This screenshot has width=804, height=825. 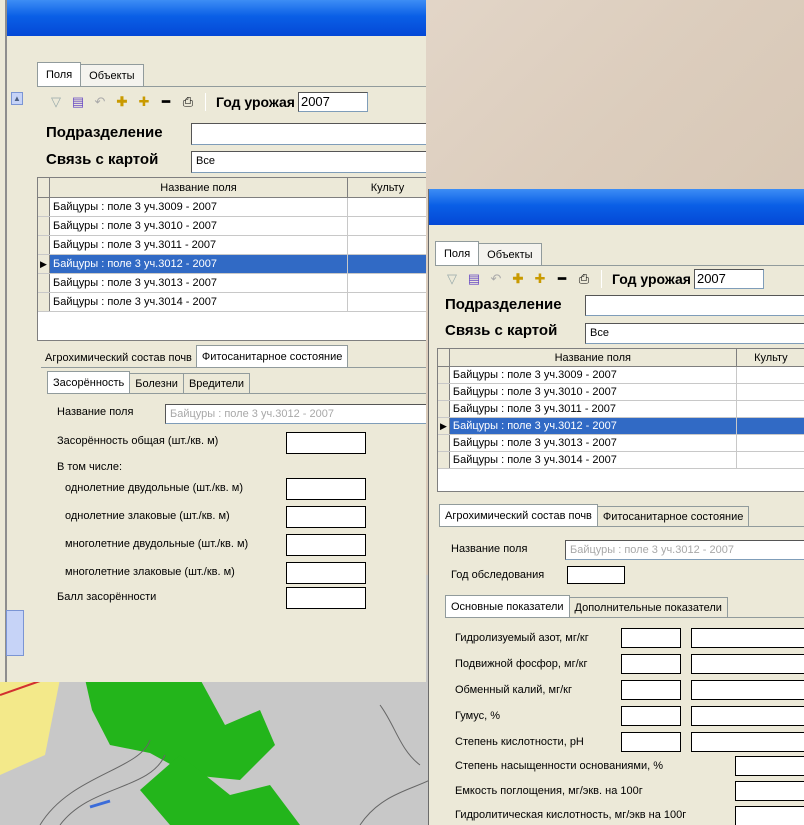 I want to click on tab-extra-indicators: Дополнительные показатели, so click(x=648, y=607).